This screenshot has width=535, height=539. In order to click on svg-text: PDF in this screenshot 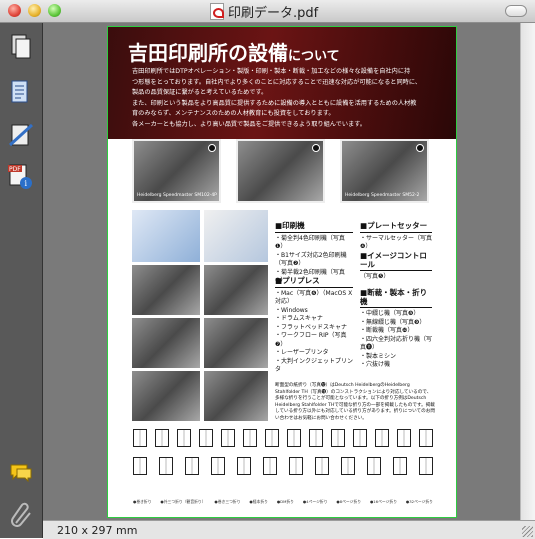, I will do `click(15, 169)`.